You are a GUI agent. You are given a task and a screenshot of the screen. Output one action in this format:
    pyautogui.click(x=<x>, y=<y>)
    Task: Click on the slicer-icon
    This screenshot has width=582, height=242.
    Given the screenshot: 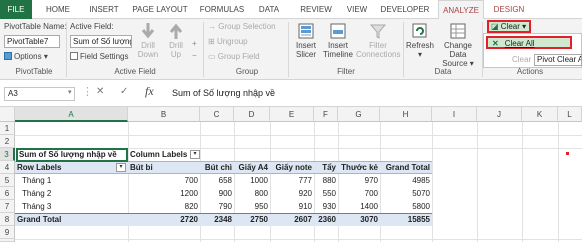 What is the action you would take?
    pyautogui.click(x=306, y=31)
    